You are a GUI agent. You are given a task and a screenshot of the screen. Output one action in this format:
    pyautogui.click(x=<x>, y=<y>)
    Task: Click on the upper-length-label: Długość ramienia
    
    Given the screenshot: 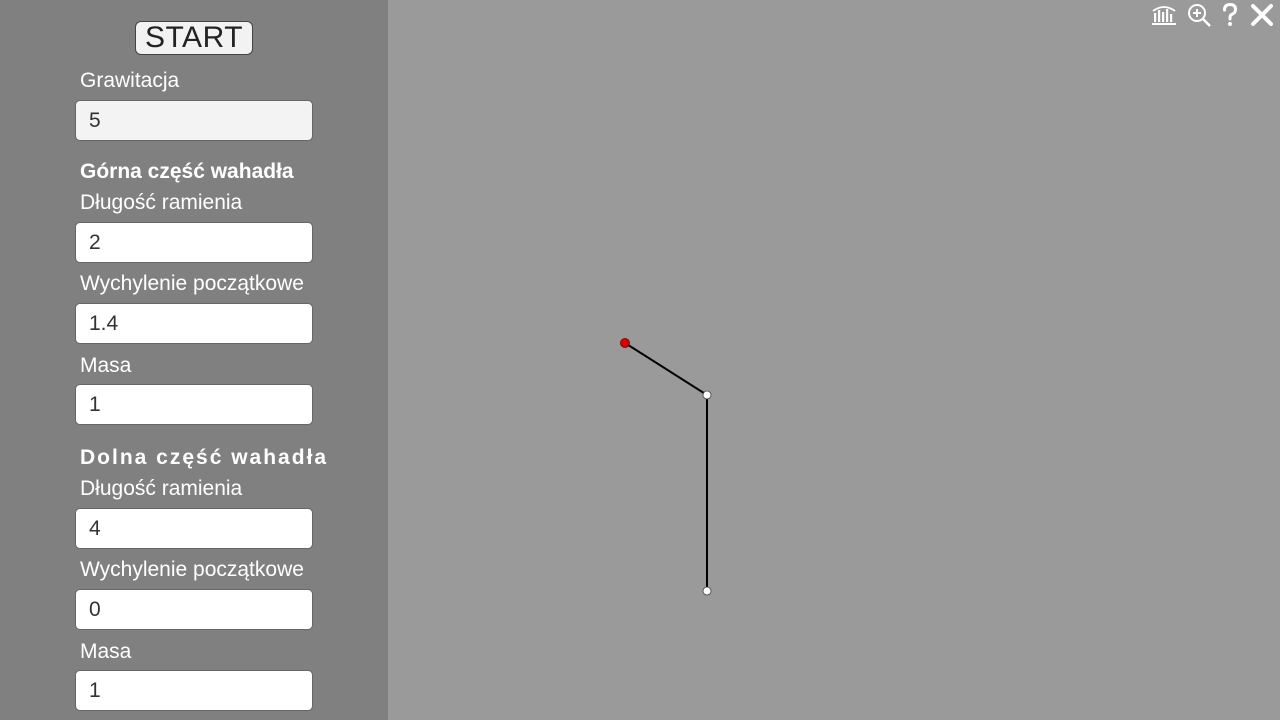 What is the action you would take?
    pyautogui.click(x=161, y=202)
    